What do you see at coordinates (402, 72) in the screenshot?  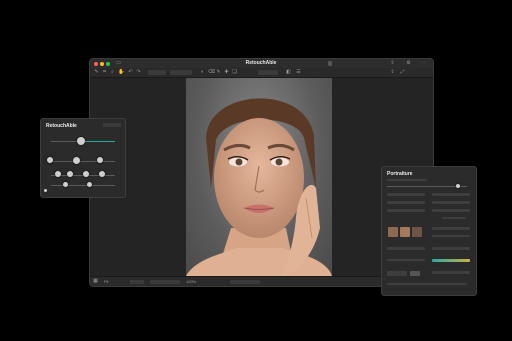 I see `fullscreen-icon: ⤢` at bounding box center [402, 72].